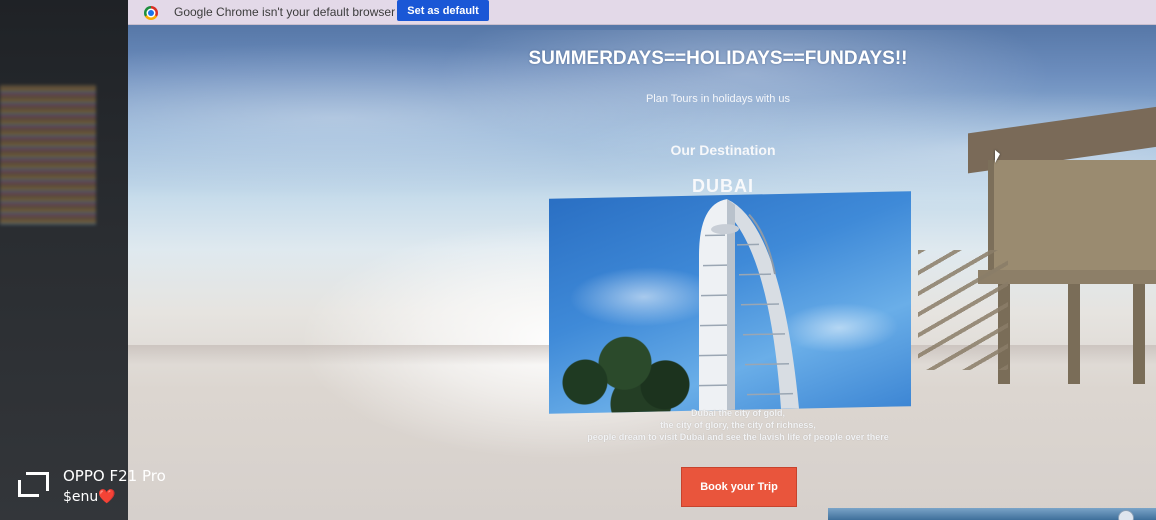 The width and height of the screenshot is (1156, 520). What do you see at coordinates (992, 514) in the screenshot?
I see `taskbar` at bounding box center [992, 514].